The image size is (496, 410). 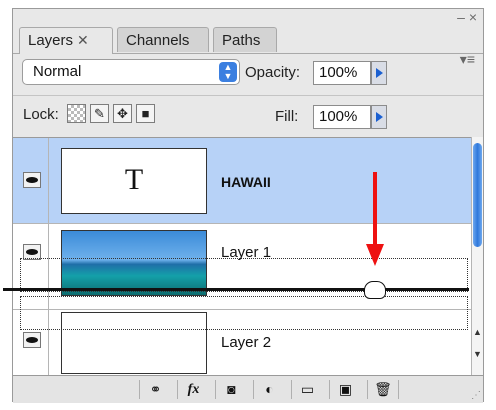 What do you see at coordinates (122, 113) in the screenshot?
I see `lock-position-icon: ✥` at bounding box center [122, 113].